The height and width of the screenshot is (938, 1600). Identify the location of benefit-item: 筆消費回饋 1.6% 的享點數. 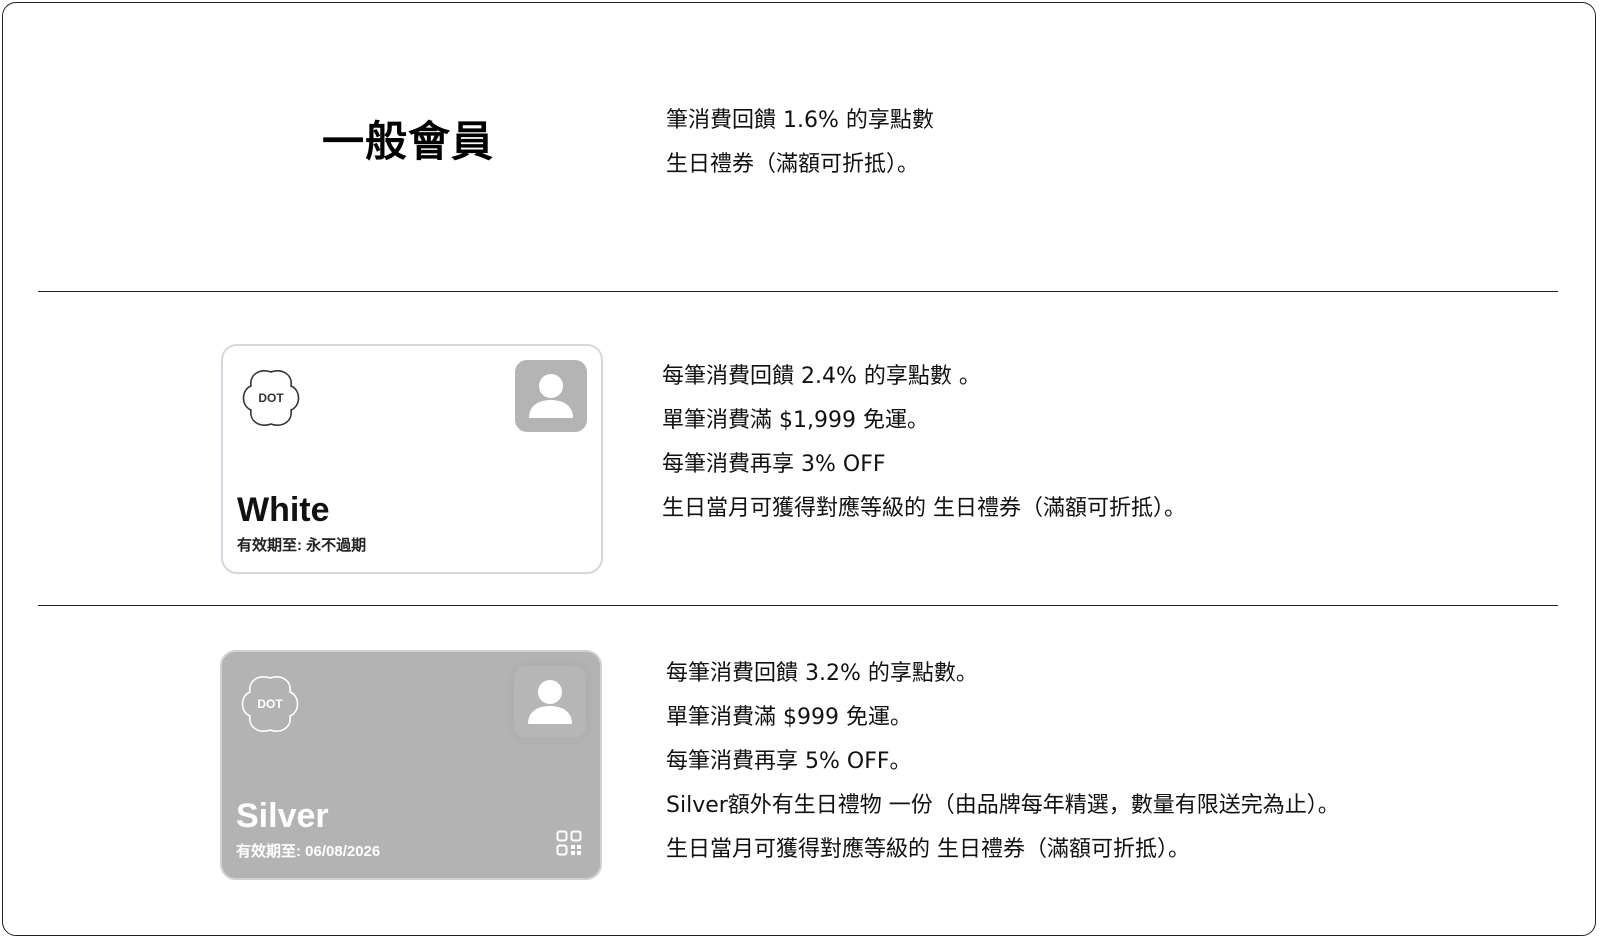
(800, 120).